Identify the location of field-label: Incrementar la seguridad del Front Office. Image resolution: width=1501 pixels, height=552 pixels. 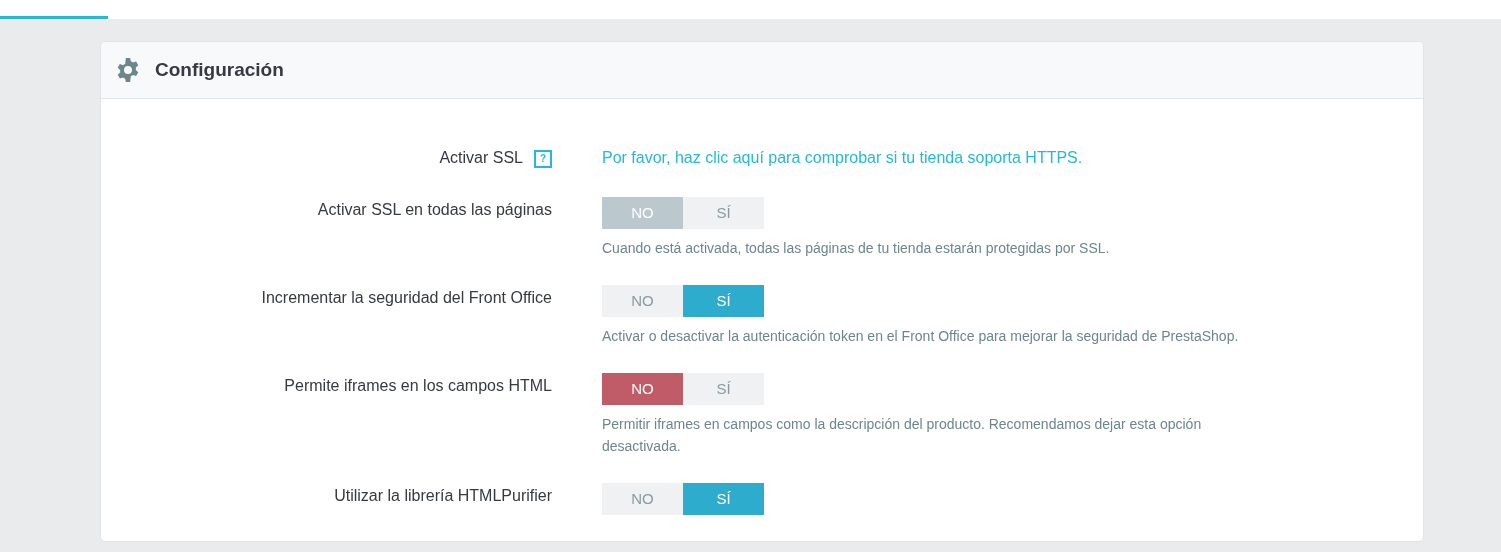
(406, 297).